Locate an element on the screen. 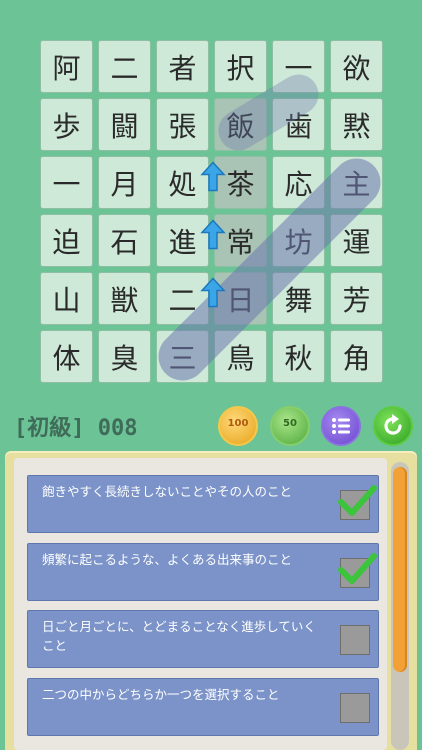  grid-cell: 獣 is located at coordinates (124, 298).